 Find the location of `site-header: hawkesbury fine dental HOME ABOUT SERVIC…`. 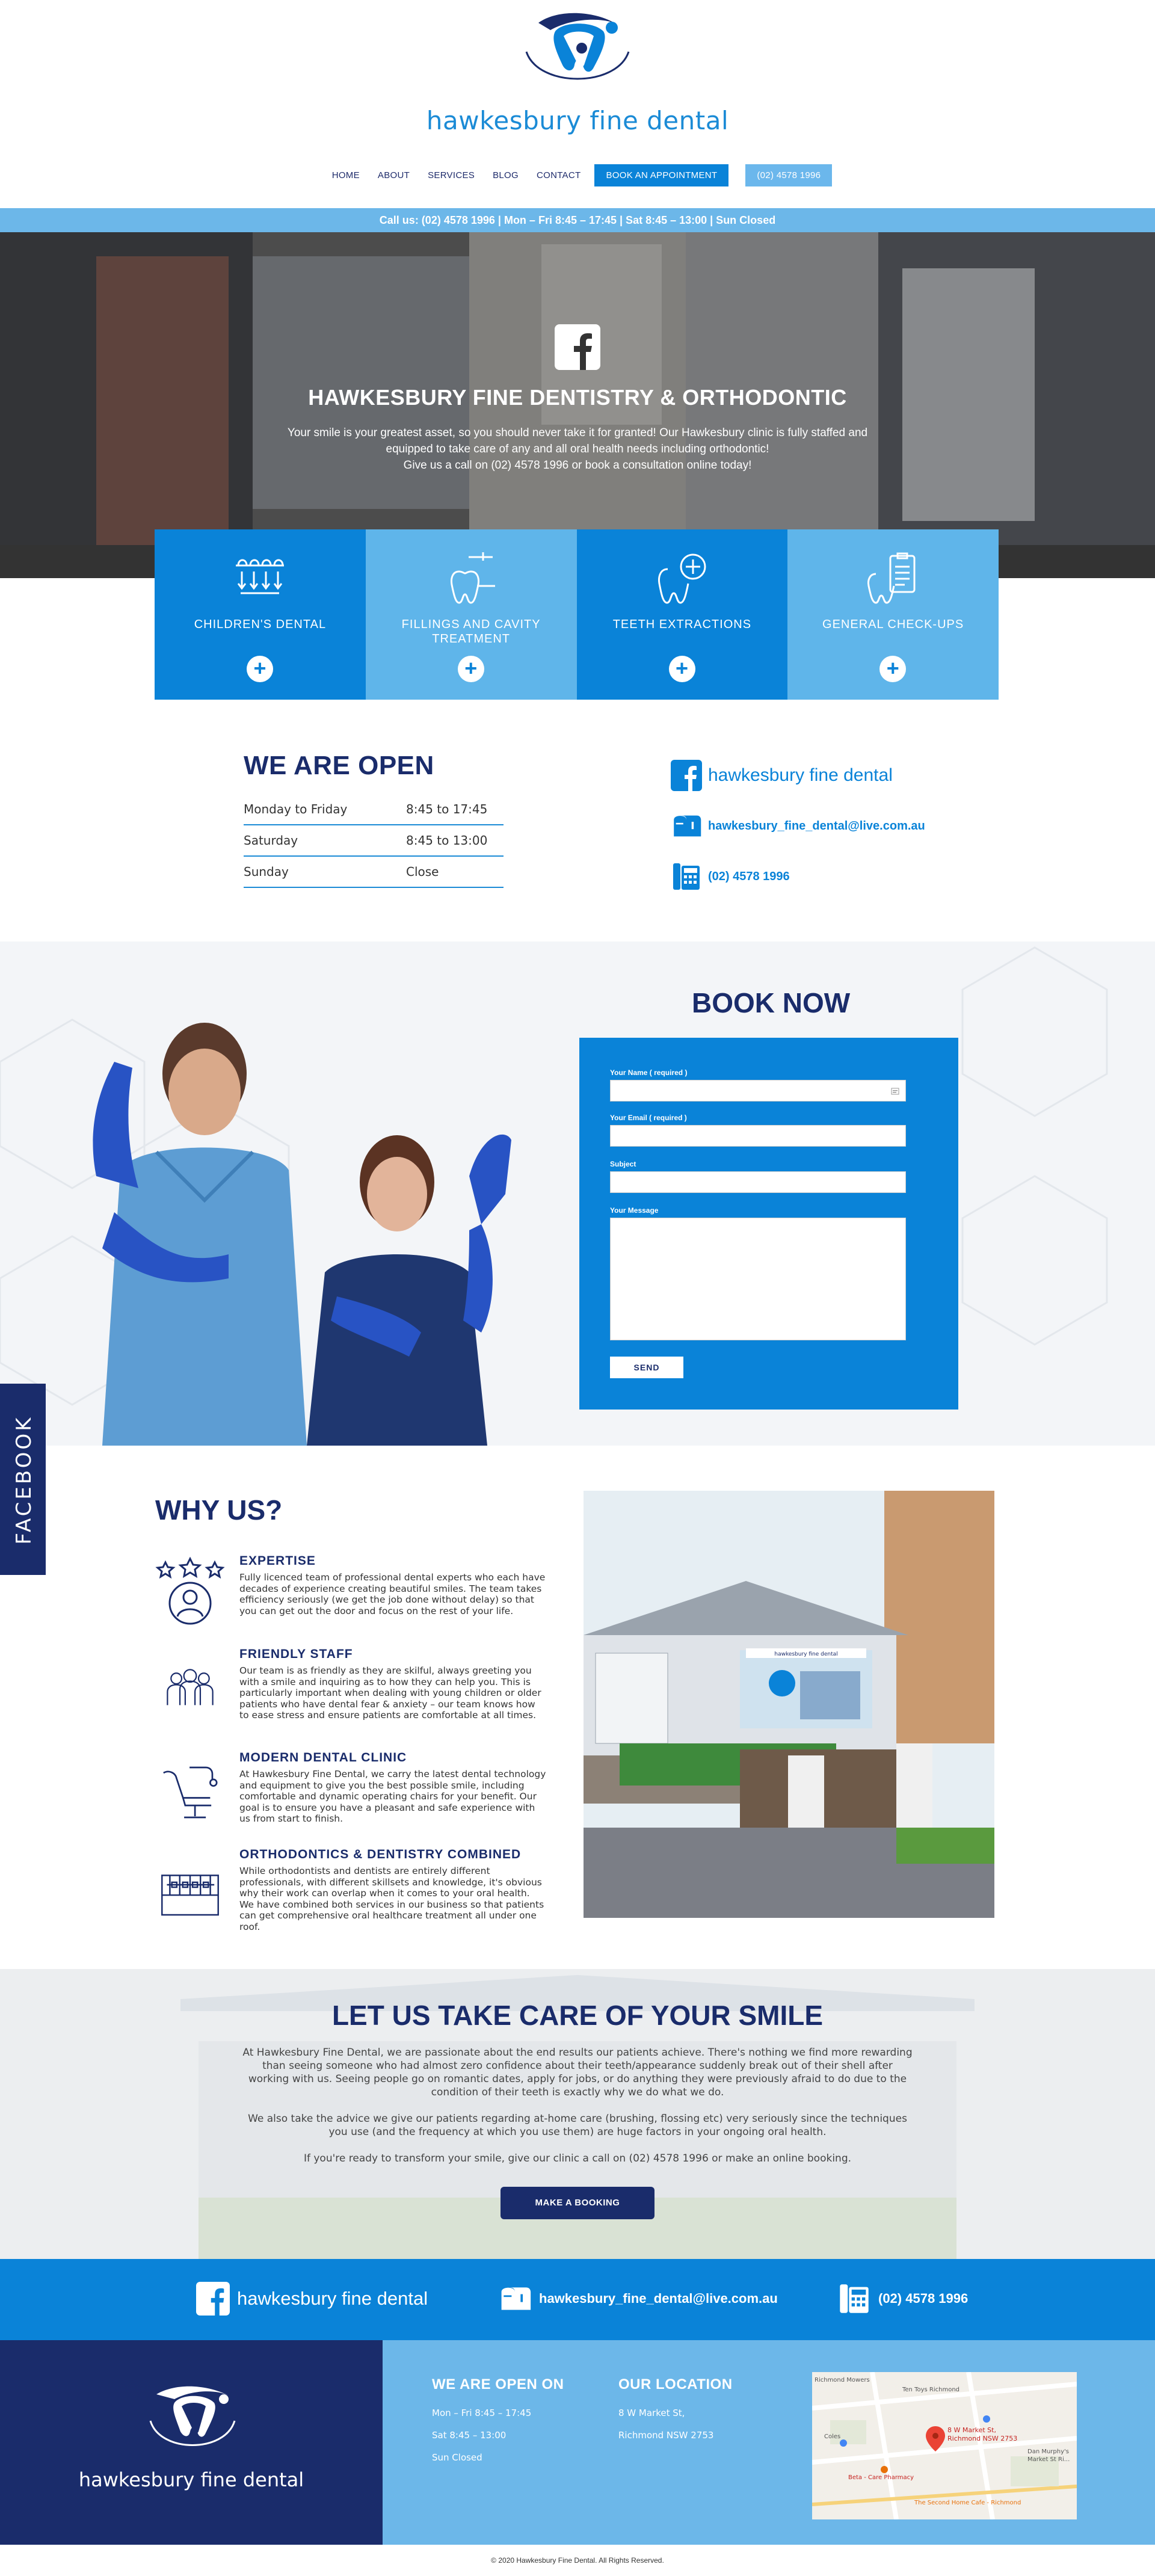

site-header: hawkesbury fine dental HOME ABOUT SERVIC… is located at coordinates (578, 104).